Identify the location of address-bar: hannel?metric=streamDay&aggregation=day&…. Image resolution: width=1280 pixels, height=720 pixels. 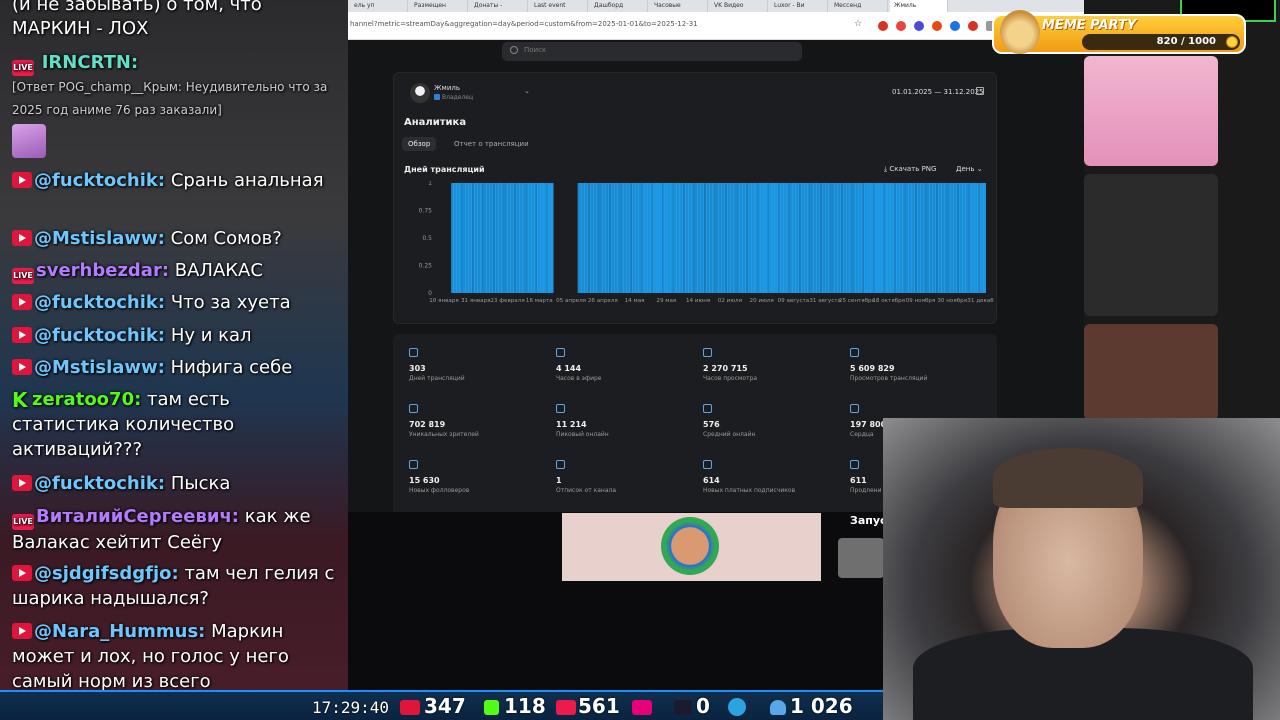
(716, 26).